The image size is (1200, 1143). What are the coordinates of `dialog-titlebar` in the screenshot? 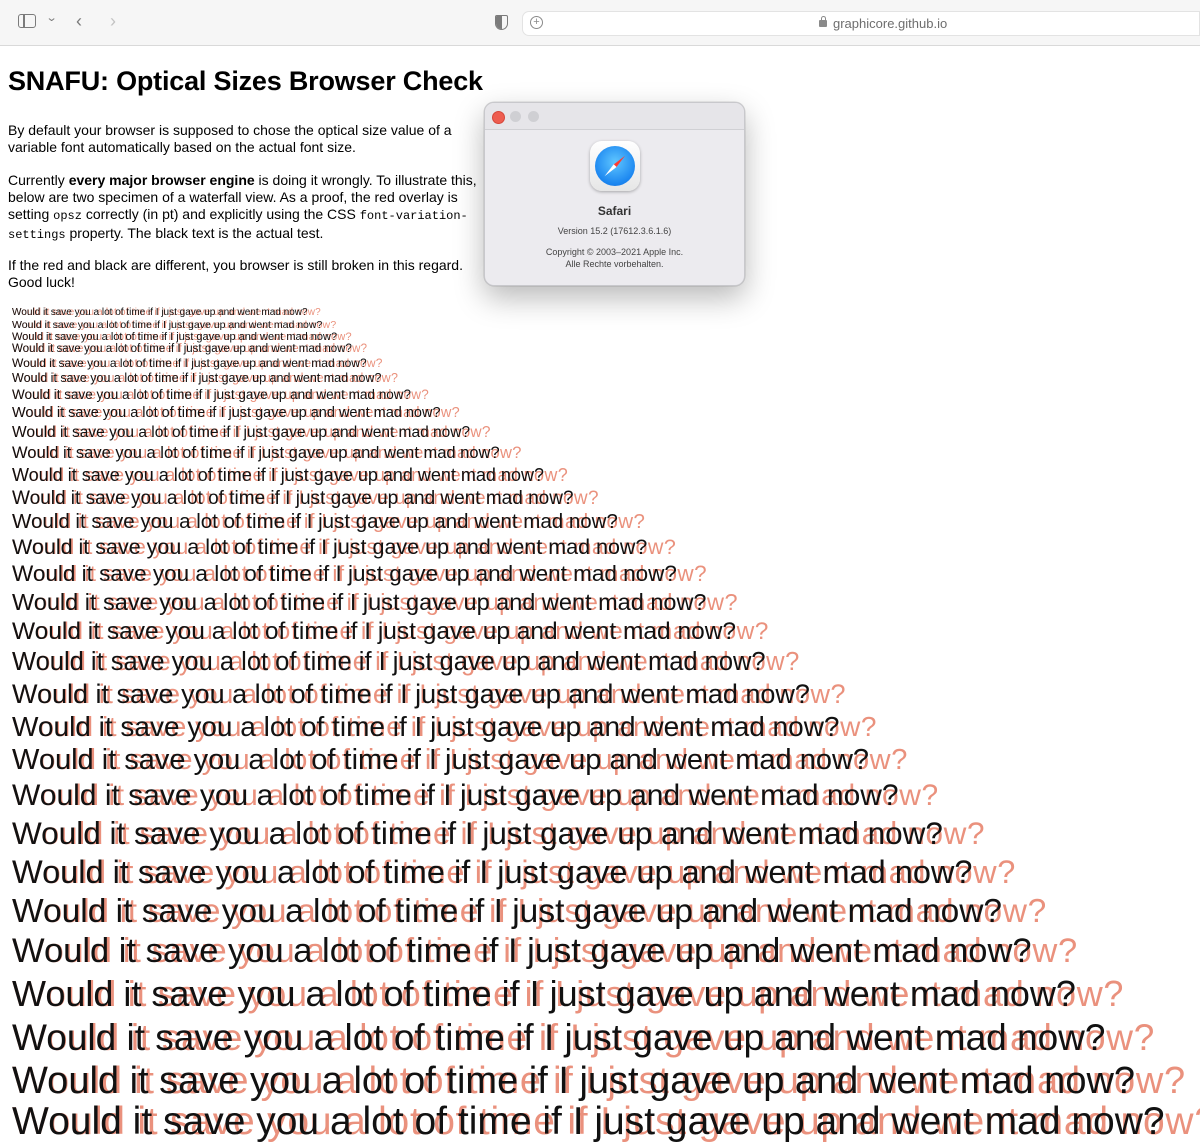 It's located at (614, 116).